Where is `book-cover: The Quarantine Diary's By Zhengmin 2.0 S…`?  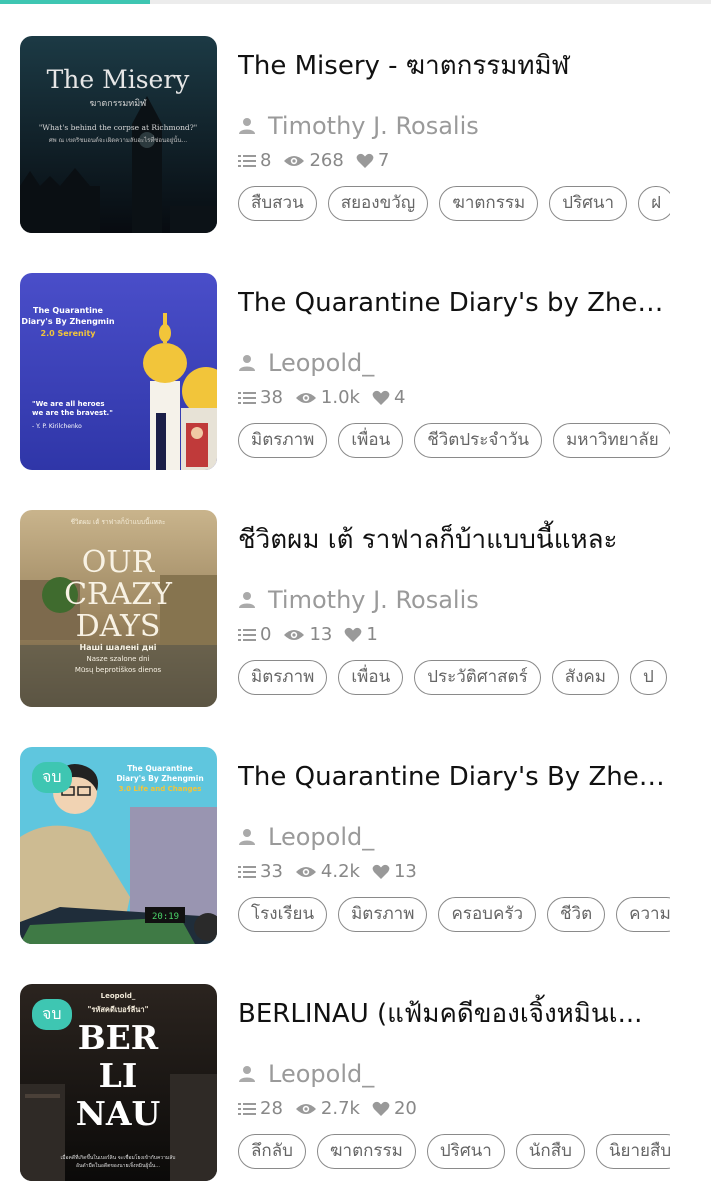 book-cover: The Quarantine Diary's By Zhengmin 2.0 S… is located at coordinates (118, 371).